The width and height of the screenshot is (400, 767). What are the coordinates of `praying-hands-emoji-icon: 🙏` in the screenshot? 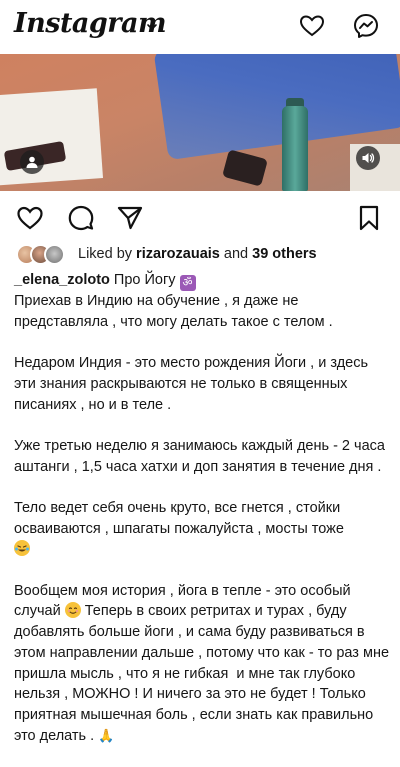 It's located at (106, 736).